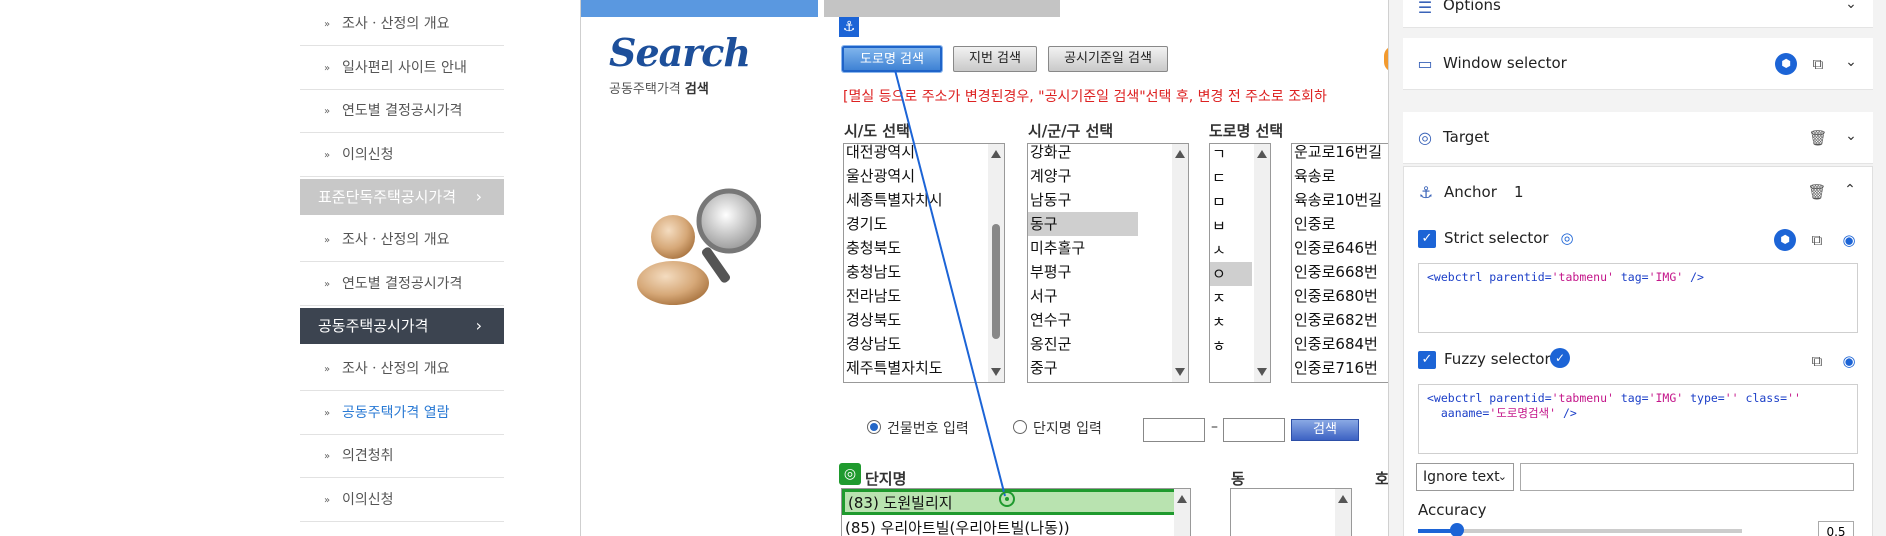  Describe the element at coordinates (1108, 320) in the screenshot. I see `list-item: 연수구` at that location.